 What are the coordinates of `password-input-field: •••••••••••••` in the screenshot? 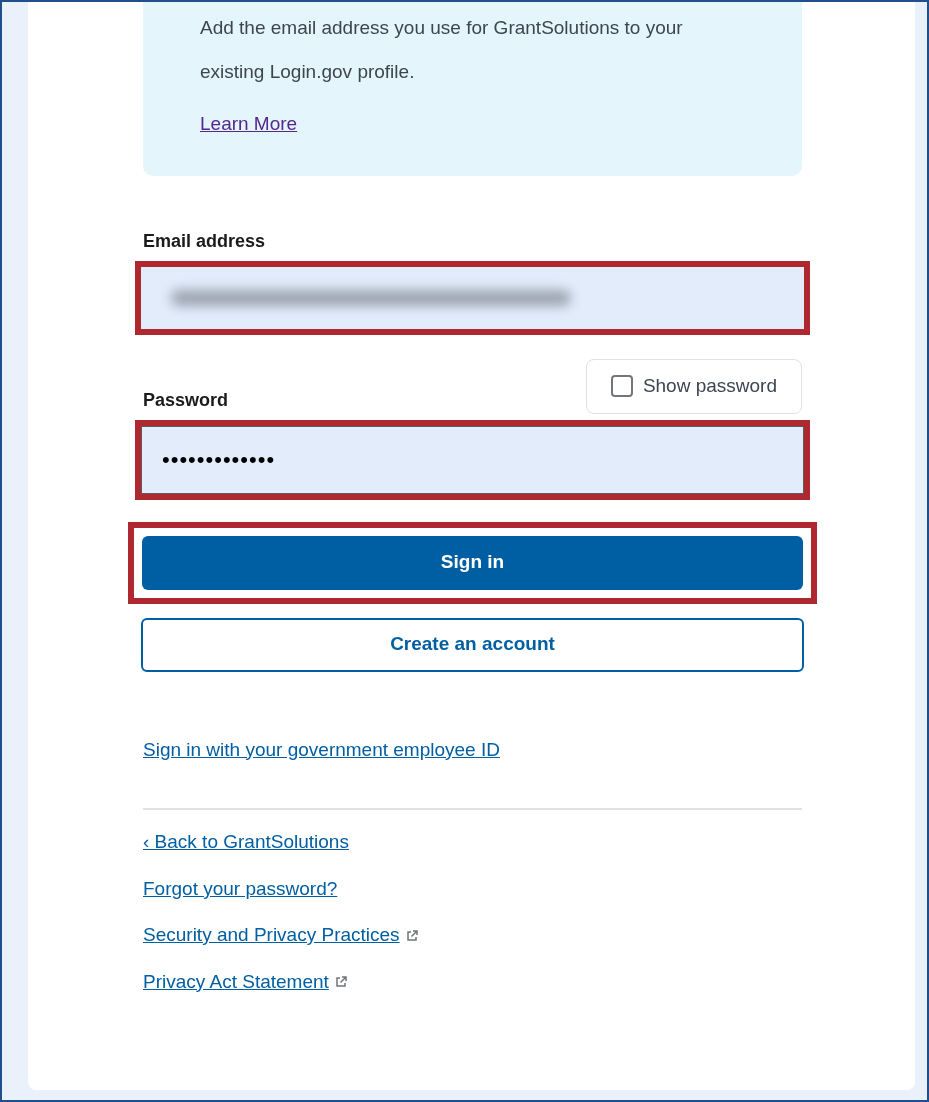 It's located at (472, 459).